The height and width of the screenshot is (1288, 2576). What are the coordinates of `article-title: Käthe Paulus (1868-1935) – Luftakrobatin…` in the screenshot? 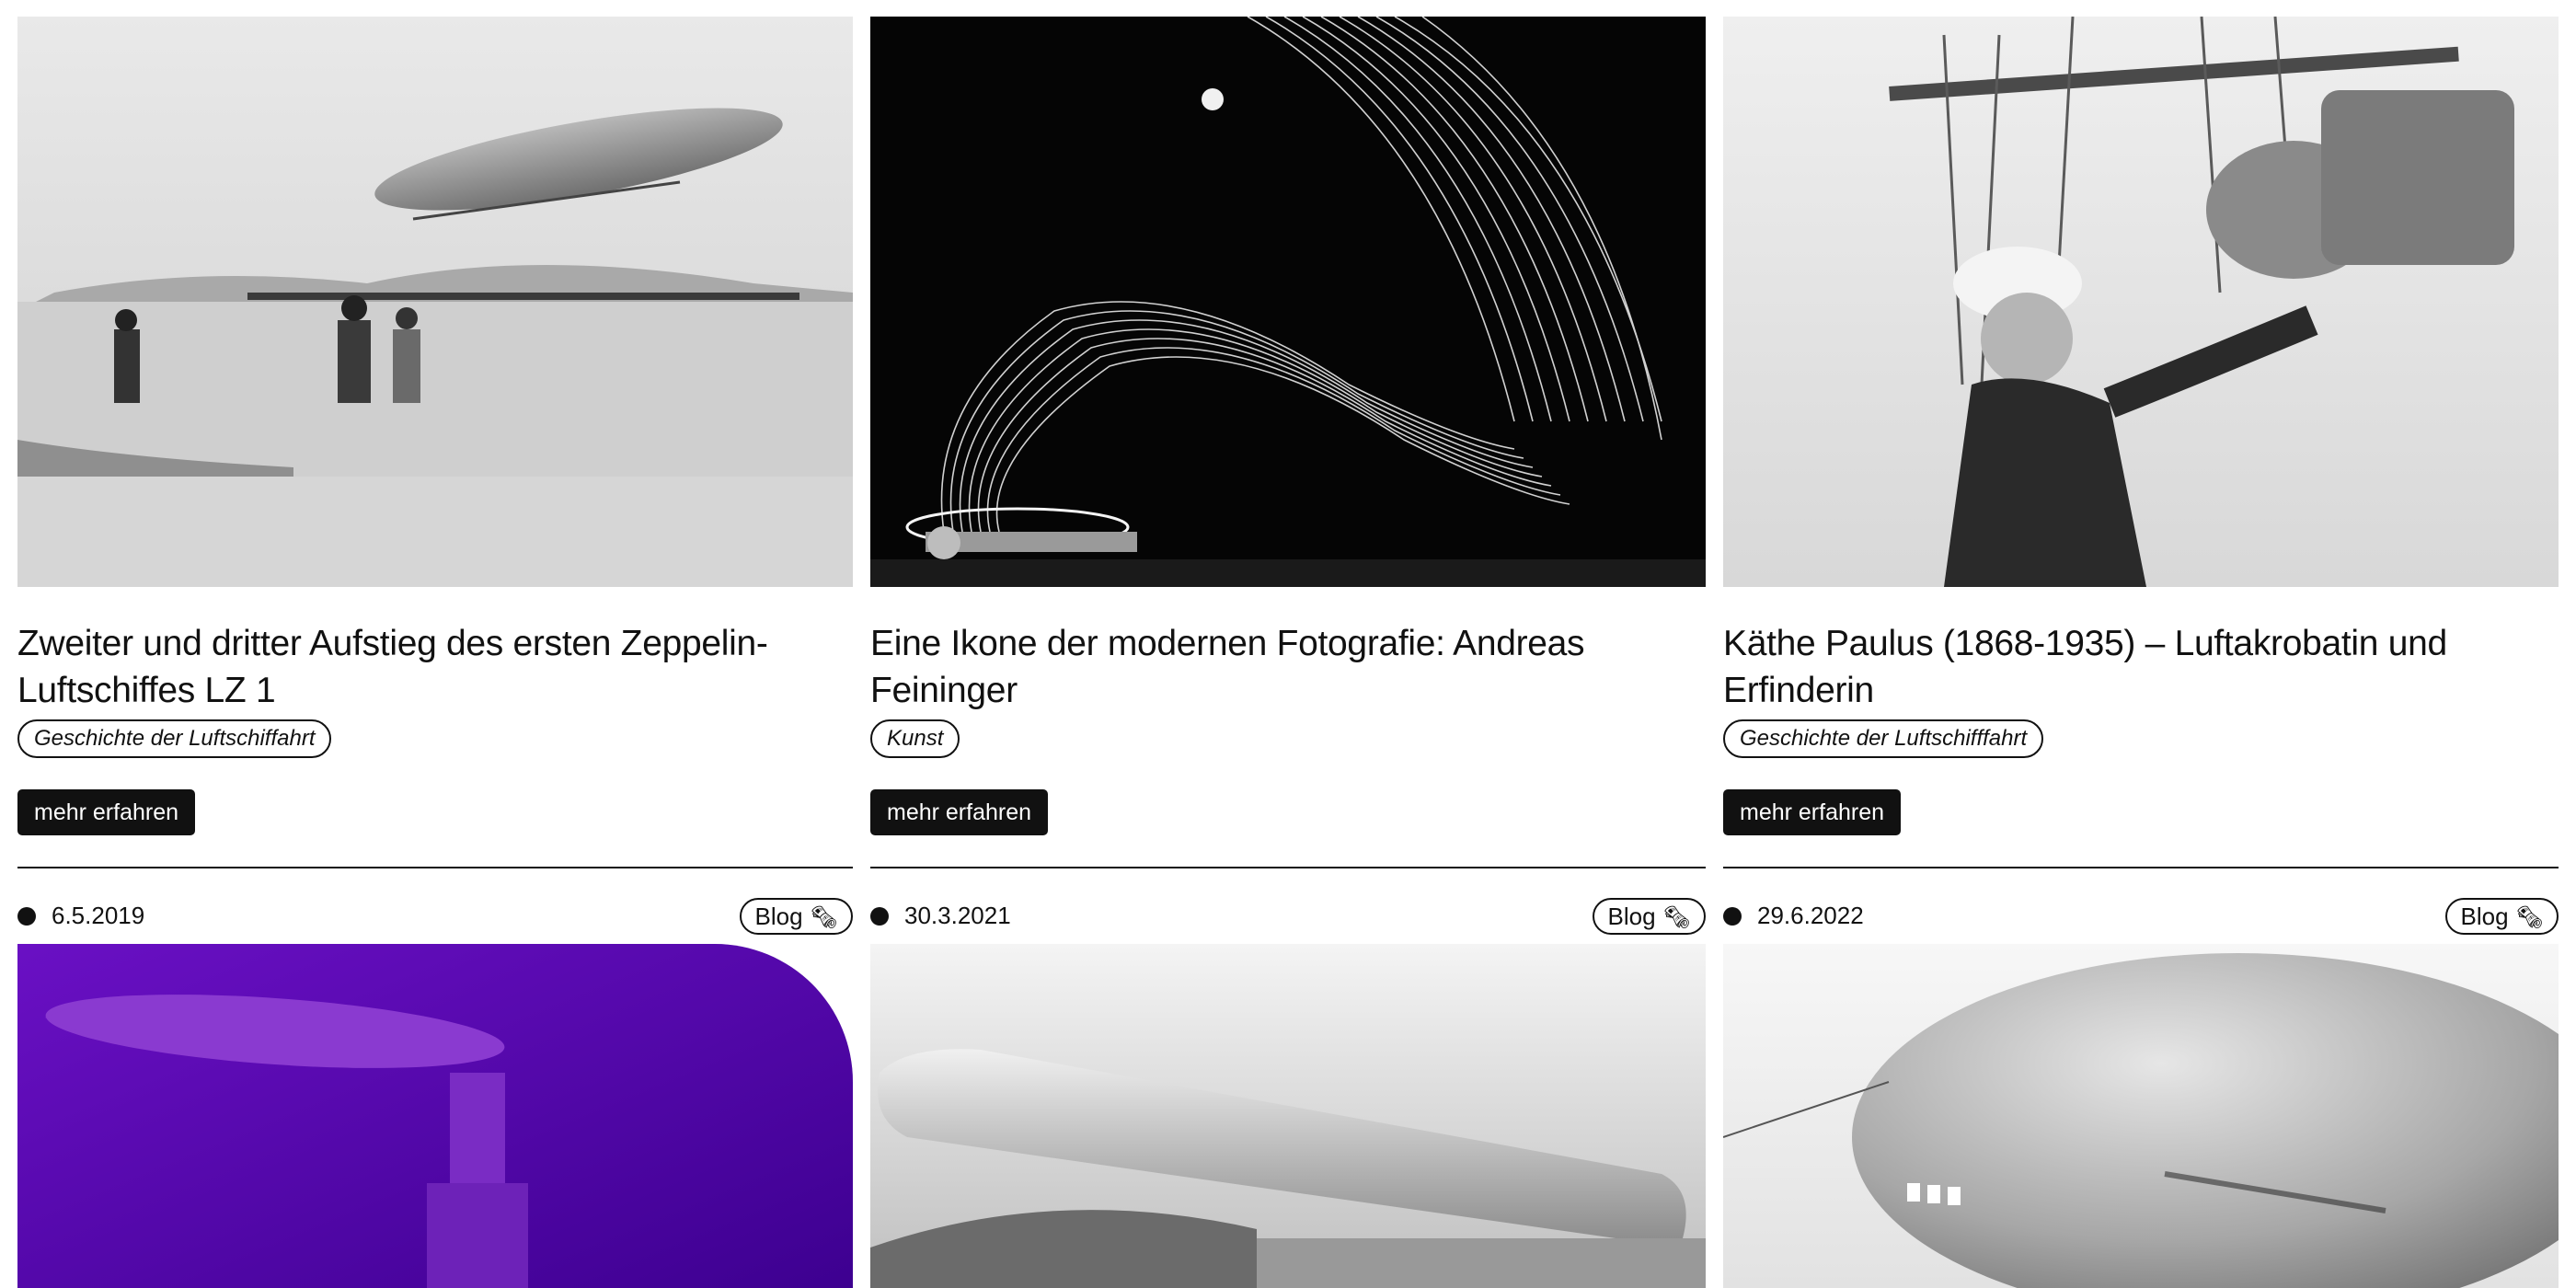 It's located at (2141, 667).